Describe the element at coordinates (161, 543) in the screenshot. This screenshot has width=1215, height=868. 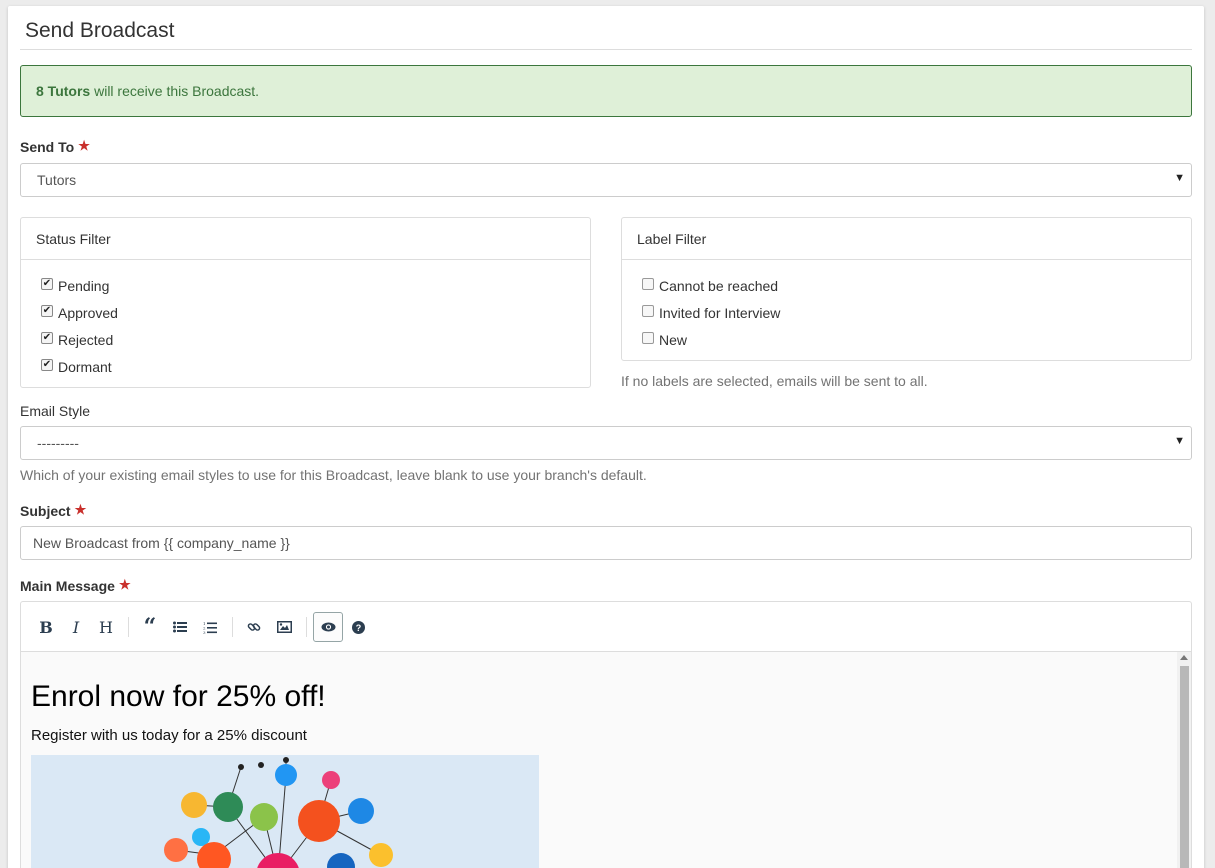
I see `subject-value: New Broadcast from {{ company_name }}` at that location.